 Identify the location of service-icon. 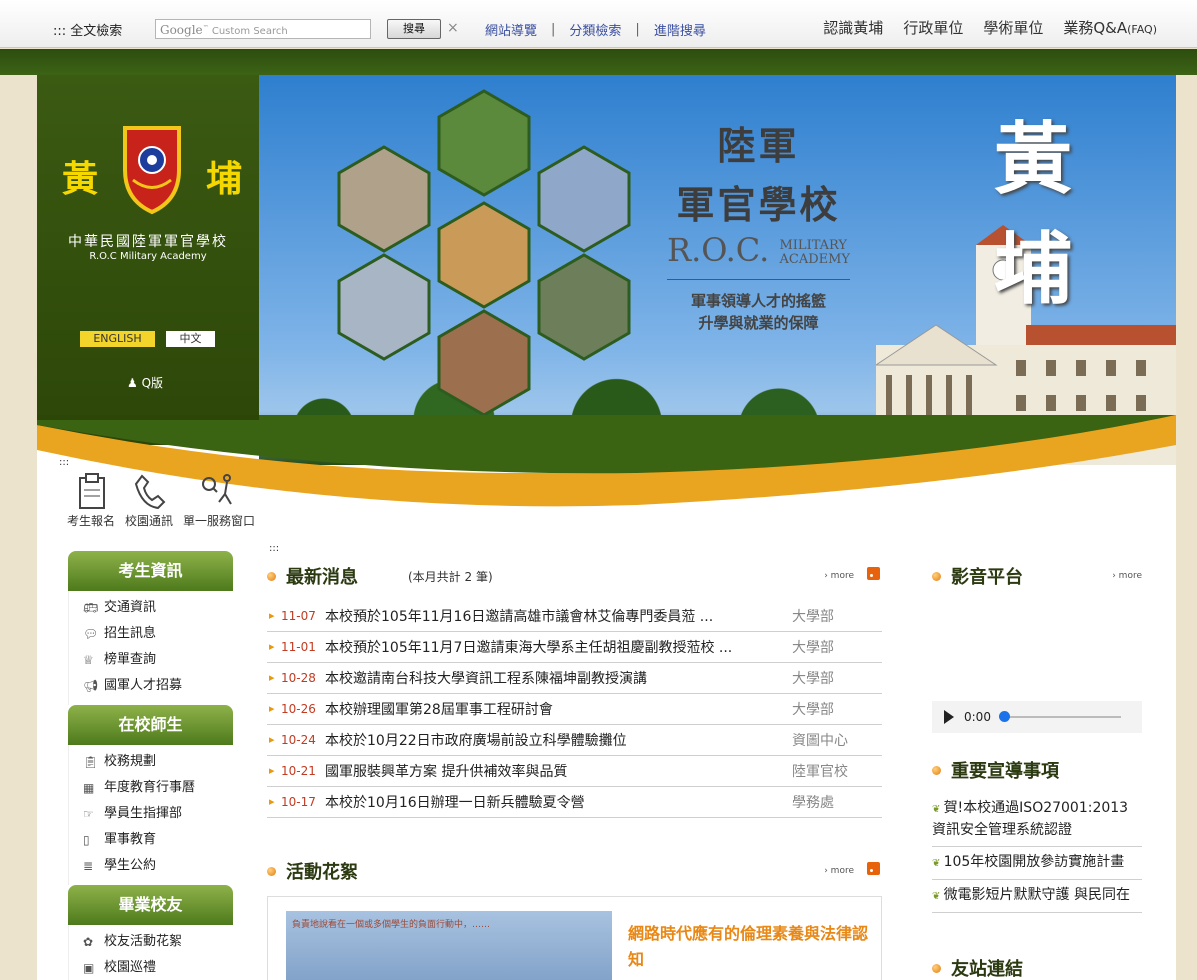
(219, 490).